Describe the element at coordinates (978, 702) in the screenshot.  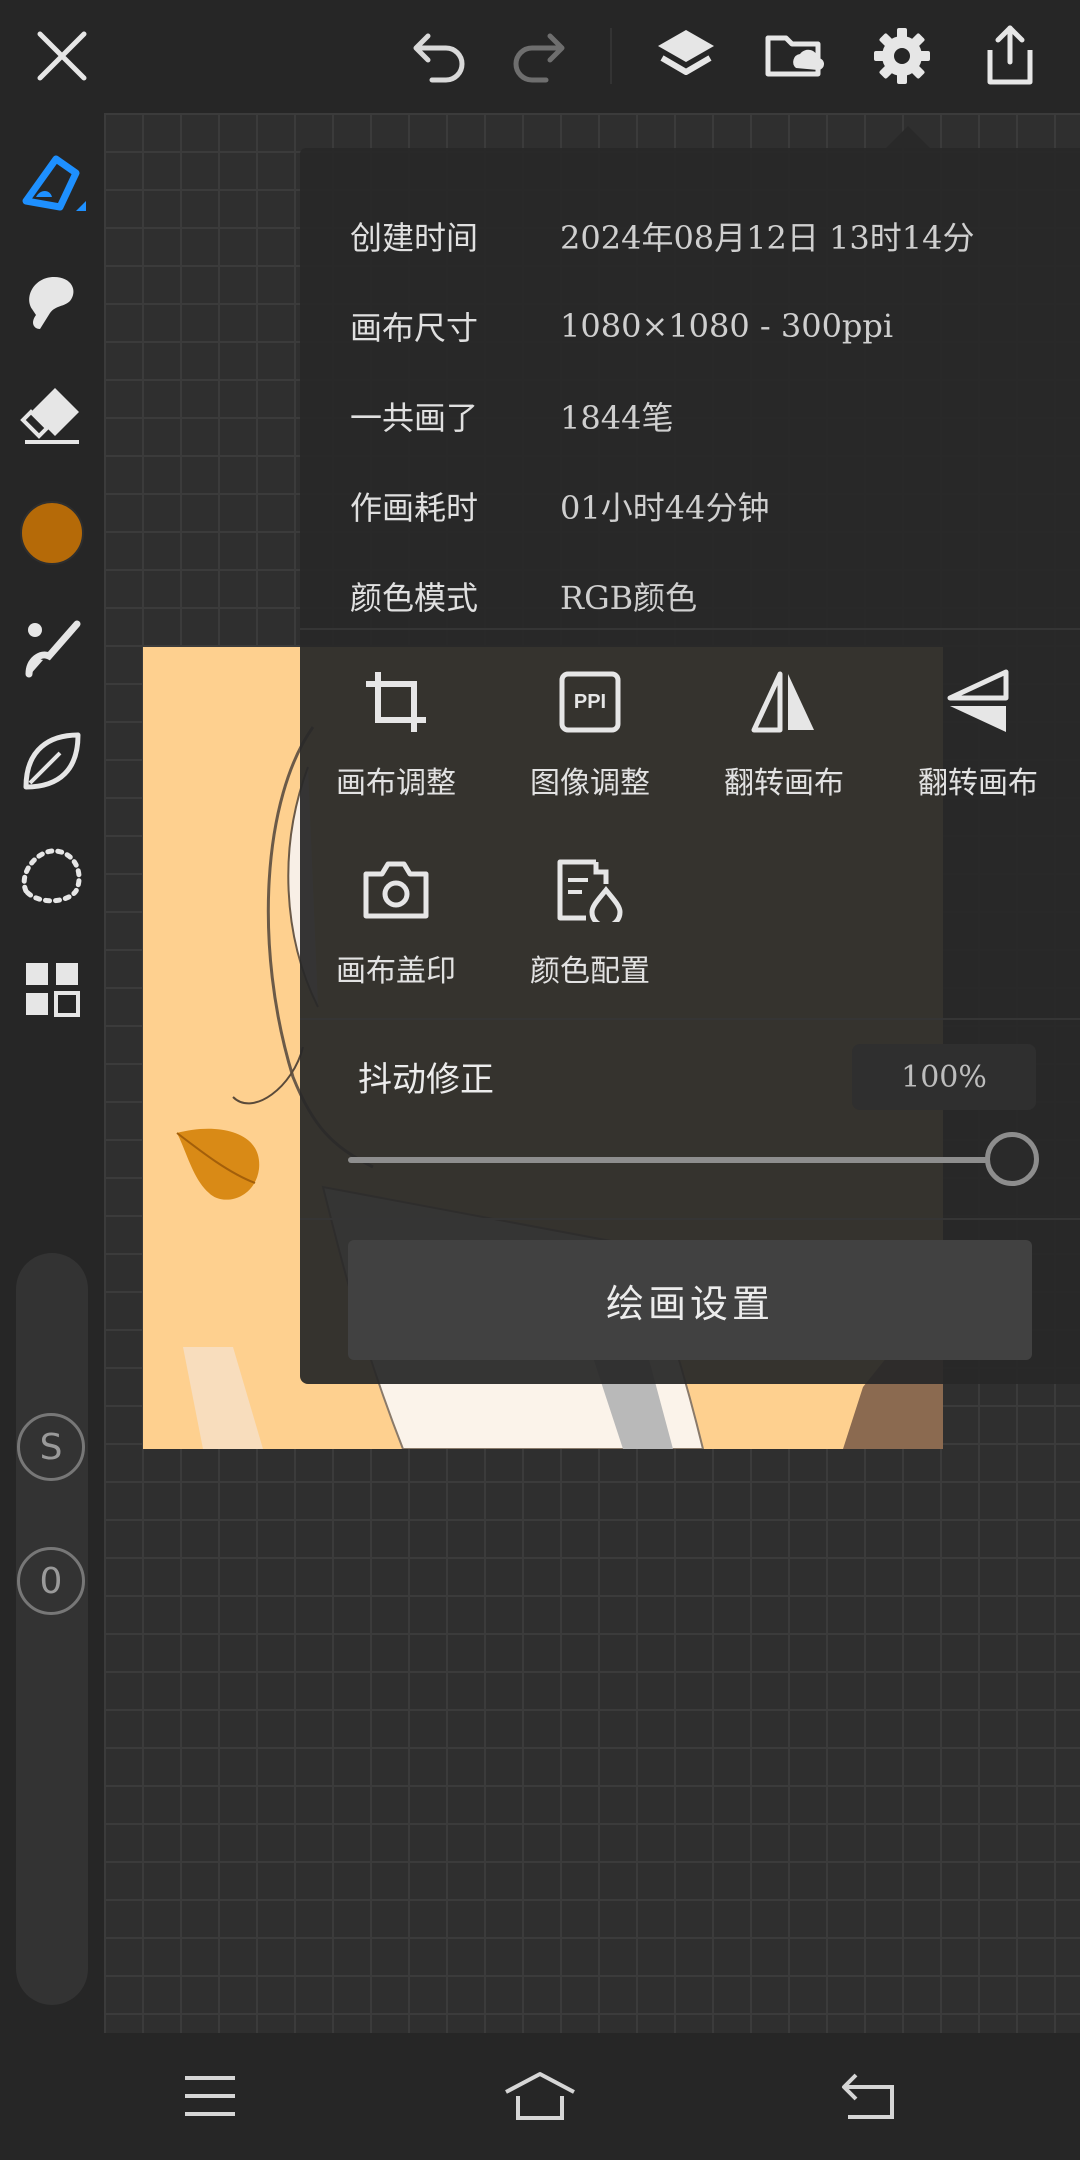
I see `flip-vertical-icon` at that location.